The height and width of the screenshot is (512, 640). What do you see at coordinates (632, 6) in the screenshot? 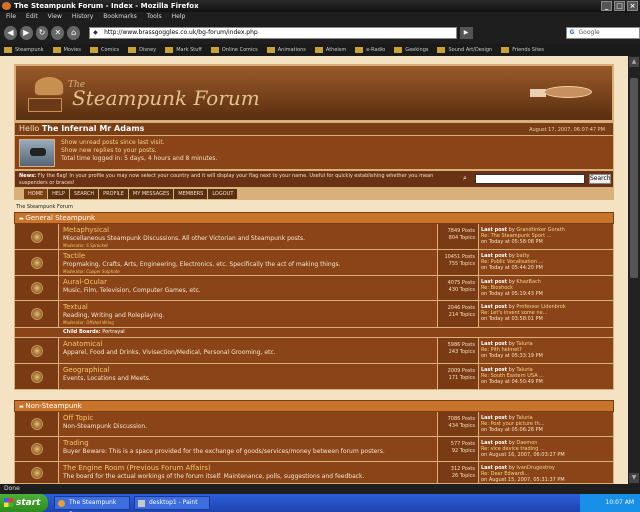
I see `close-button: ×` at bounding box center [632, 6].